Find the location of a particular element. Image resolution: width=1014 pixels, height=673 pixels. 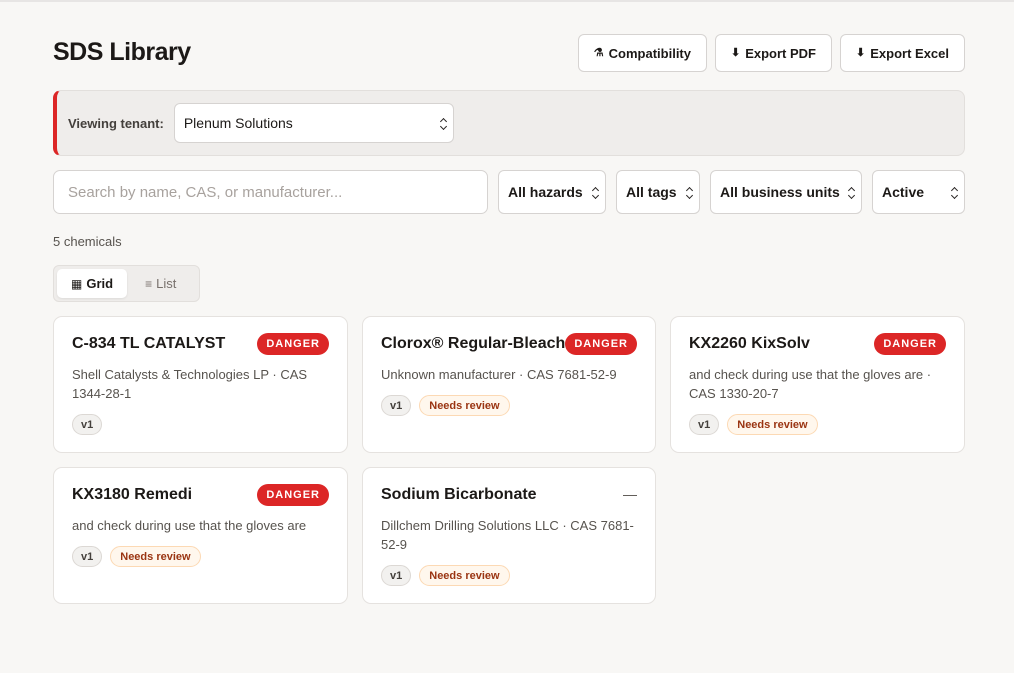

tag-filter-value: All tags is located at coordinates (651, 192).